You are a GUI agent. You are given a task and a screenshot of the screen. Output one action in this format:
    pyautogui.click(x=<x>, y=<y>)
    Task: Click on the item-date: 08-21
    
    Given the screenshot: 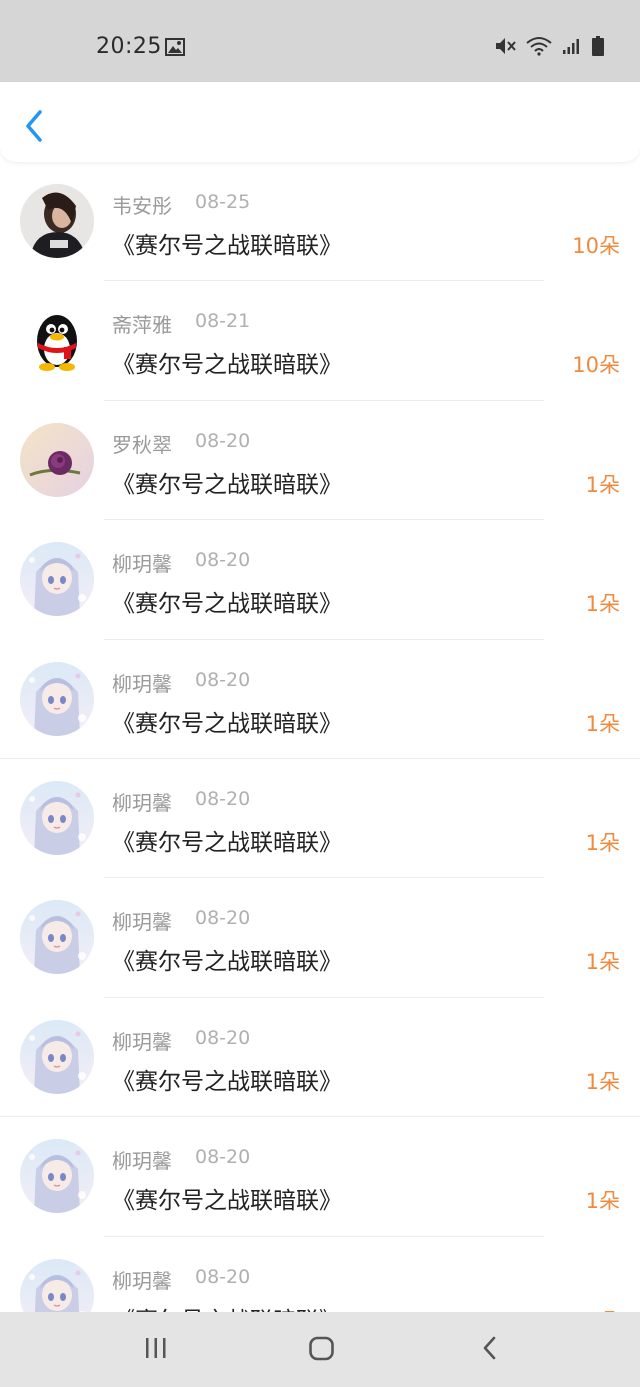 What is the action you would take?
    pyautogui.click(x=223, y=321)
    